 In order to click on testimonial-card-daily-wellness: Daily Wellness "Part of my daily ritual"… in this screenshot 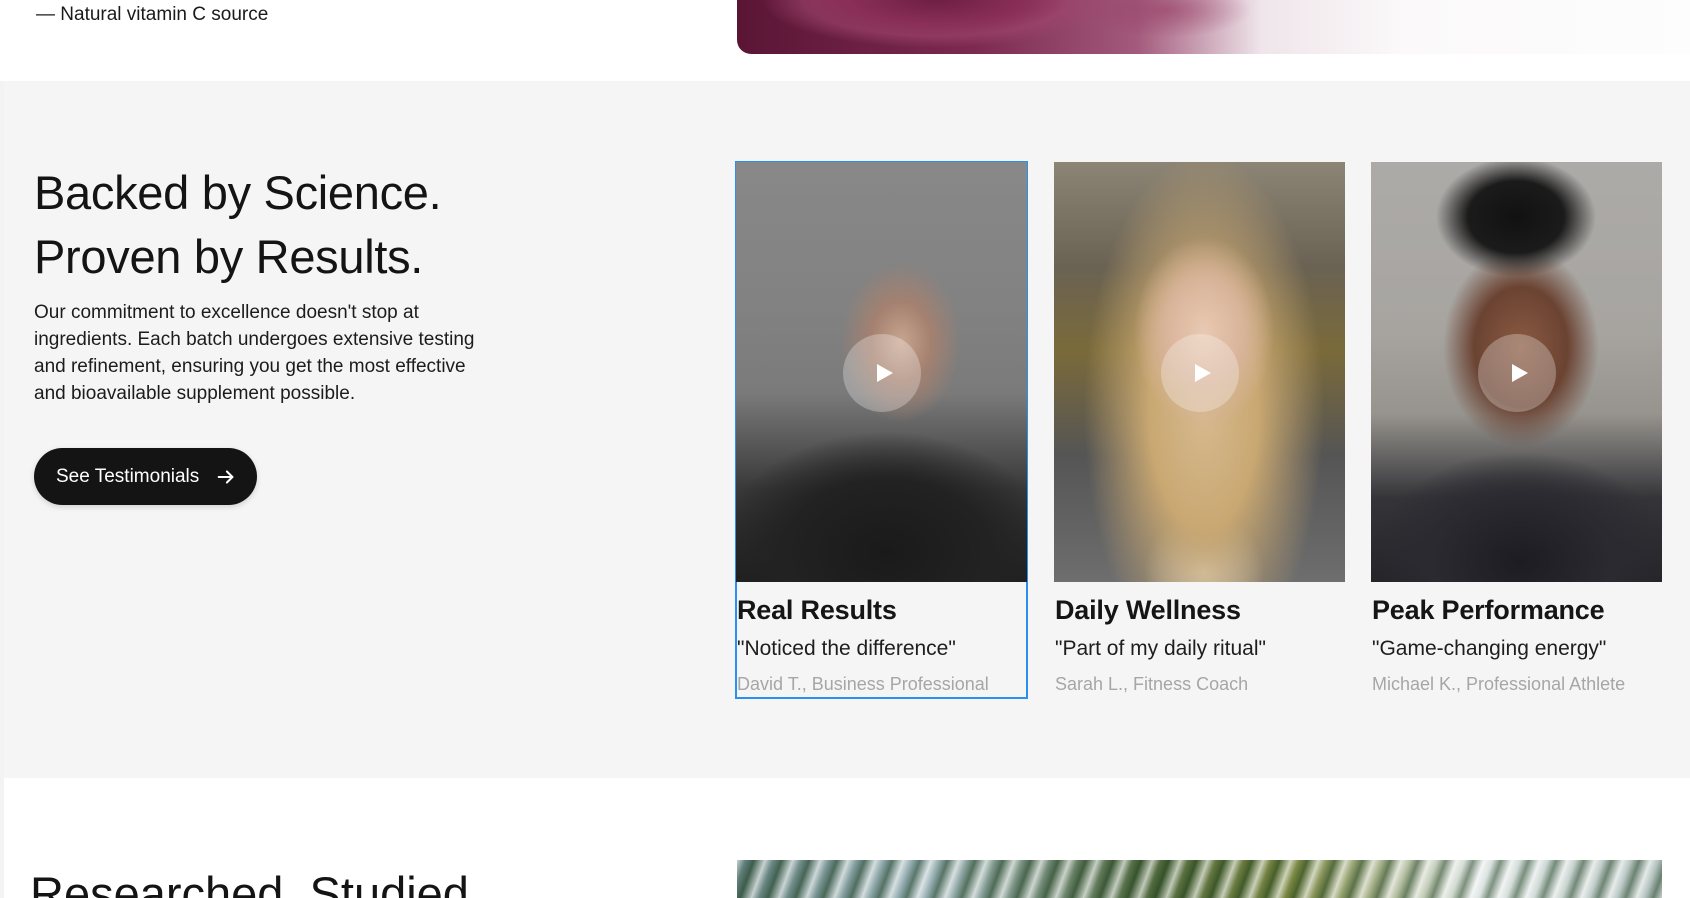, I will do `click(1199, 430)`.